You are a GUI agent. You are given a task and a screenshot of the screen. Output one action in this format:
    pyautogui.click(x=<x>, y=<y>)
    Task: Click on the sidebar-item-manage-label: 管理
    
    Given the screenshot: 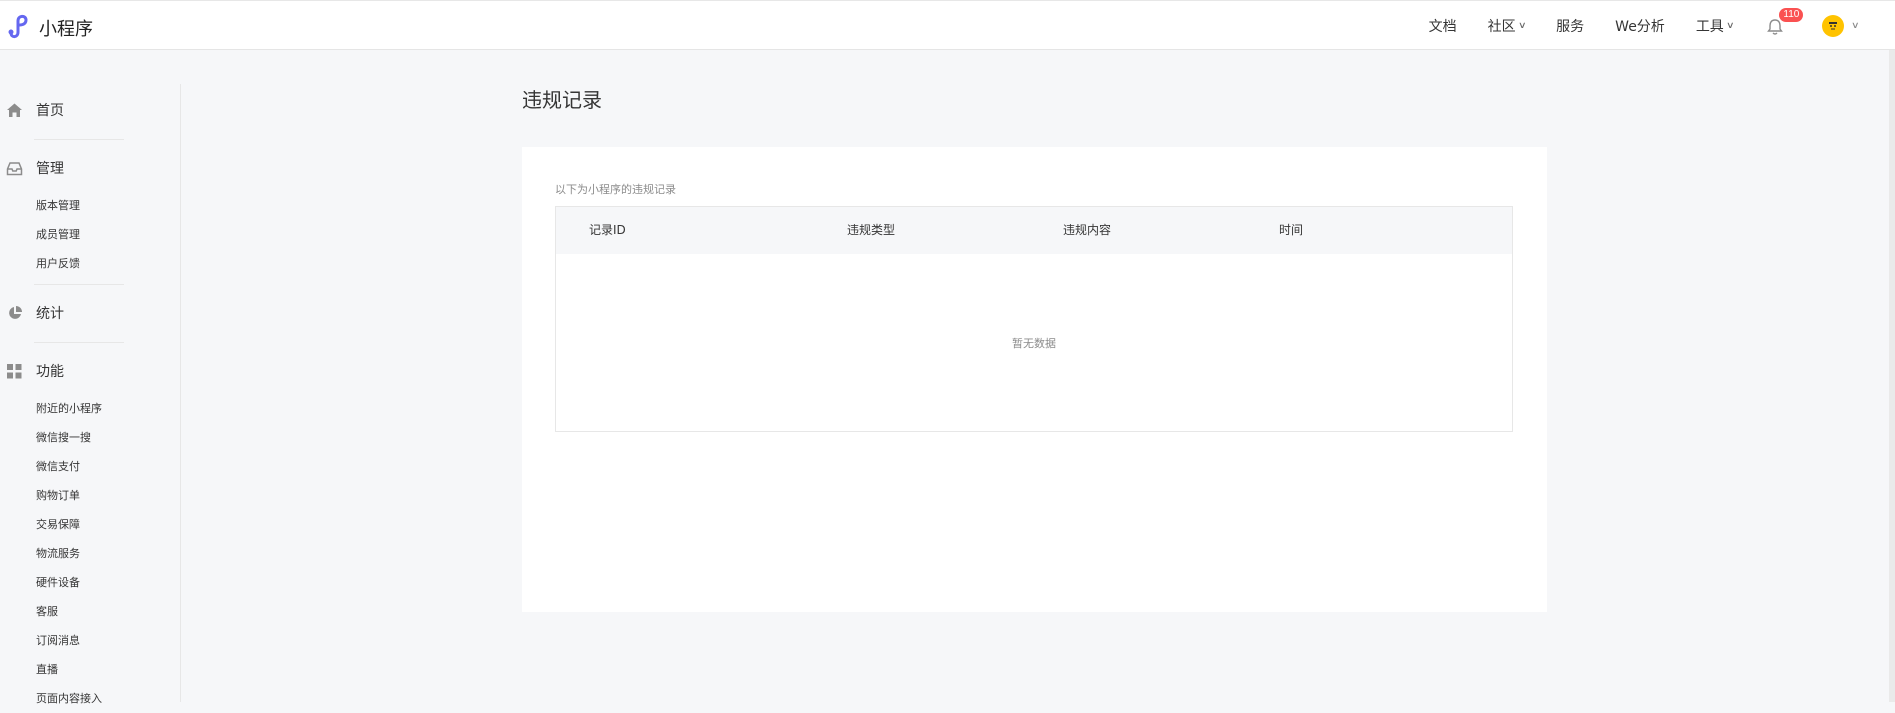 What is the action you would take?
    pyautogui.click(x=50, y=169)
    